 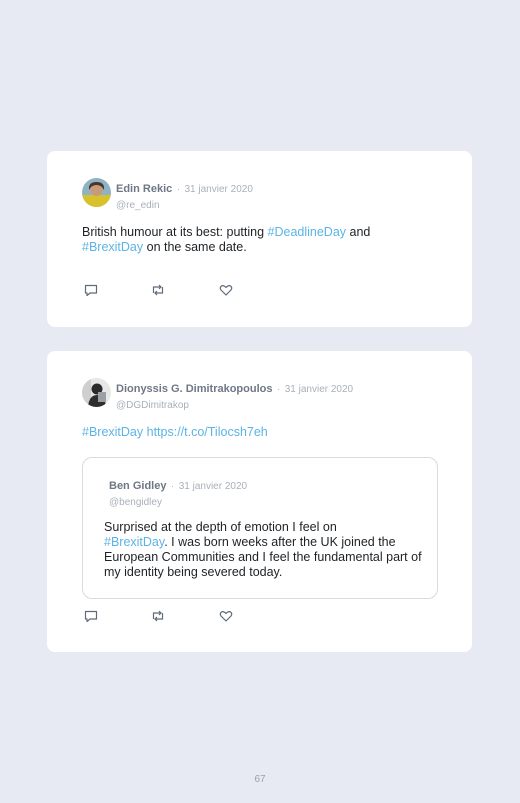 I want to click on quoted-author-name: Ben Gidley, so click(x=137, y=486).